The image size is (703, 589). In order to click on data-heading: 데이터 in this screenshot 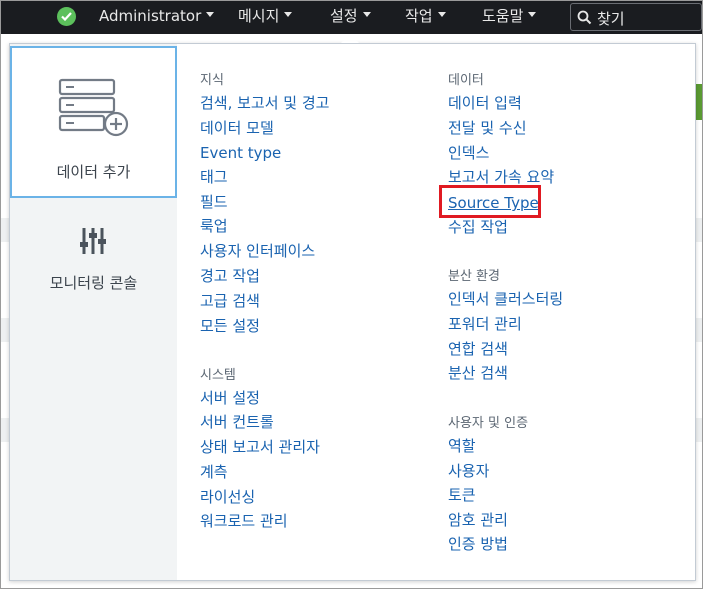, I will do `click(466, 80)`.